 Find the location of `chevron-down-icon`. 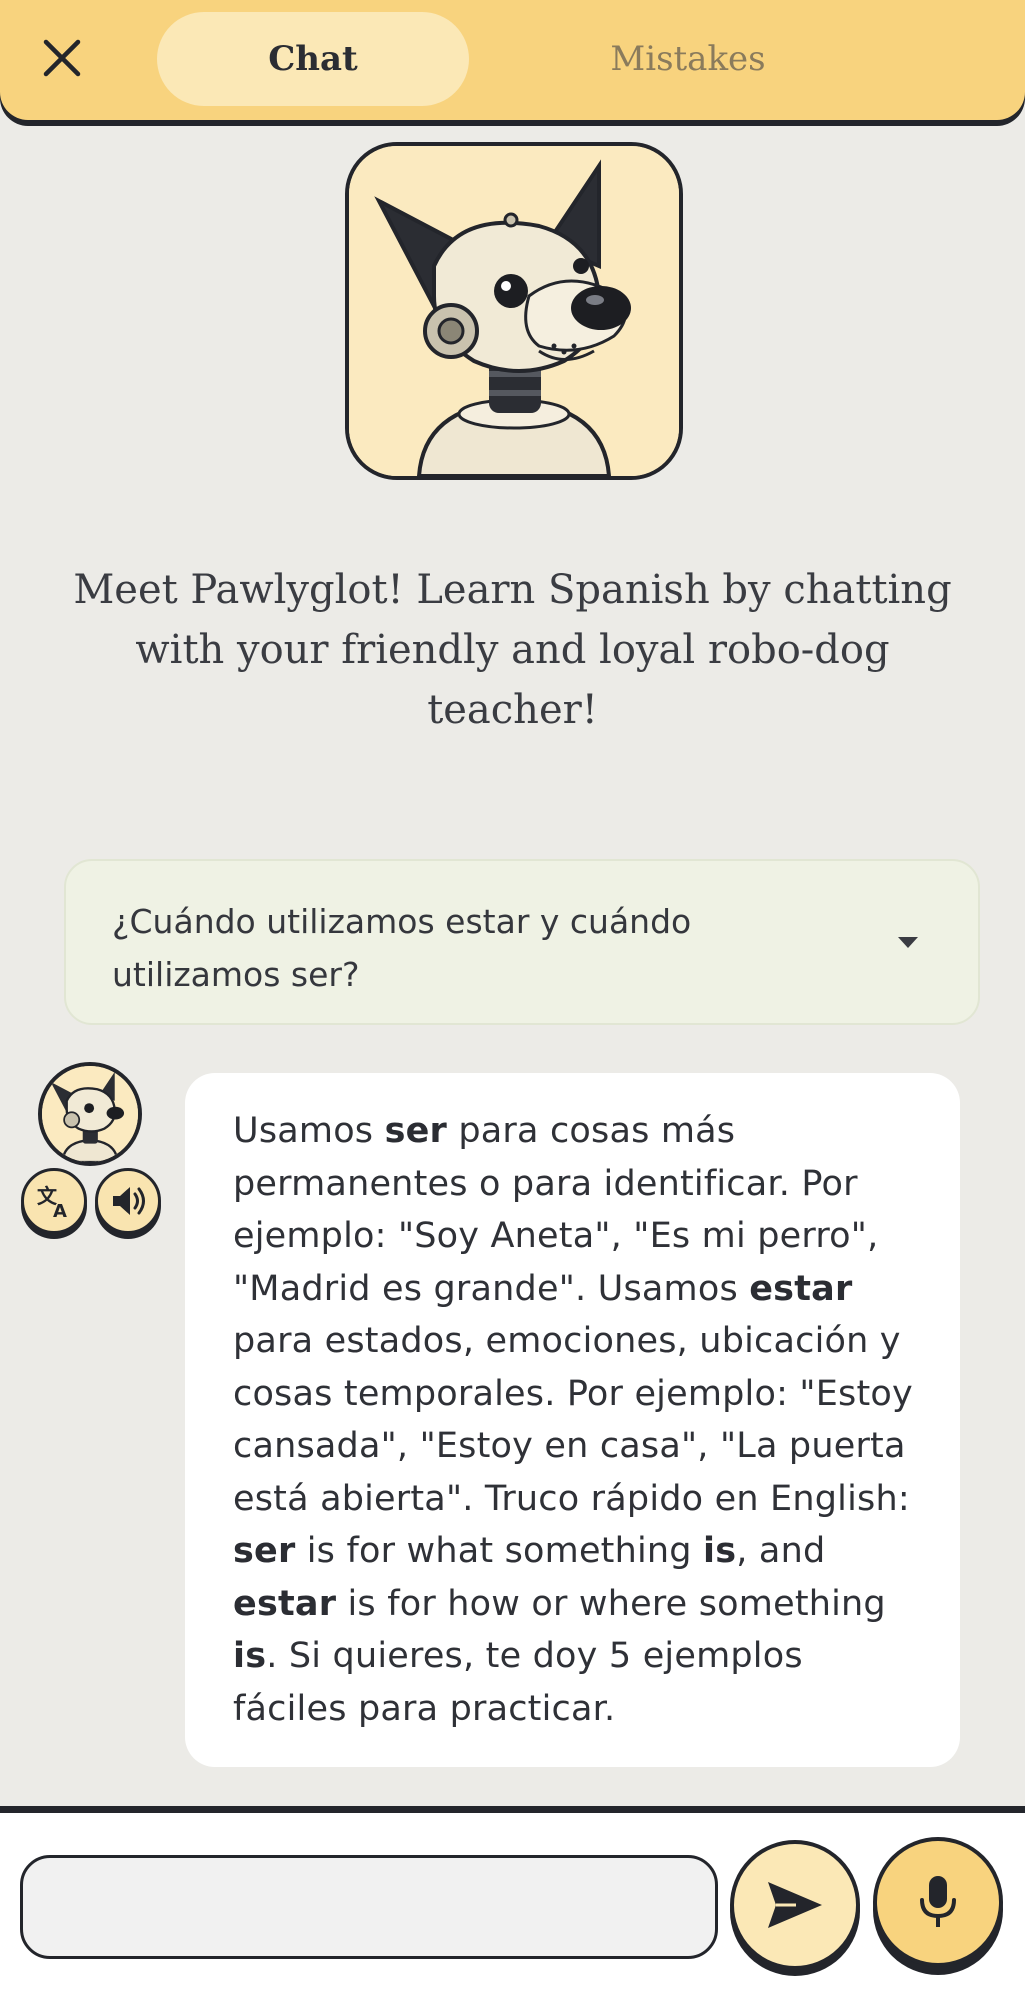

chevron-down-icon is located at coordinates (908, 942).